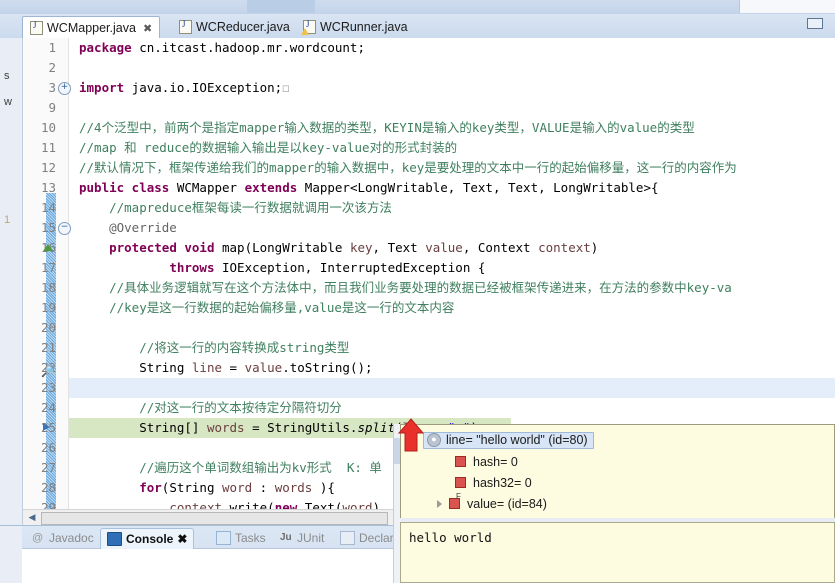 The height and width of the screenshot is (583, 835). What do you see at coordinates (237, 487) in the screenshot?
I see `line-content: for(String word : words ){` at bounding box center [237, 487].